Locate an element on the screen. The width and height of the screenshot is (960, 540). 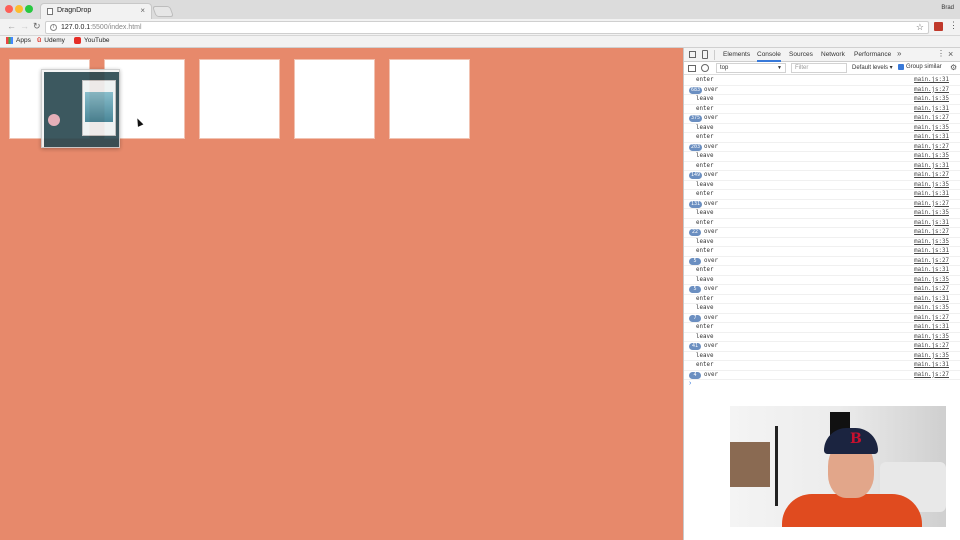
group-similar-checkbox: Group similar is located at coordinates (920, 67).